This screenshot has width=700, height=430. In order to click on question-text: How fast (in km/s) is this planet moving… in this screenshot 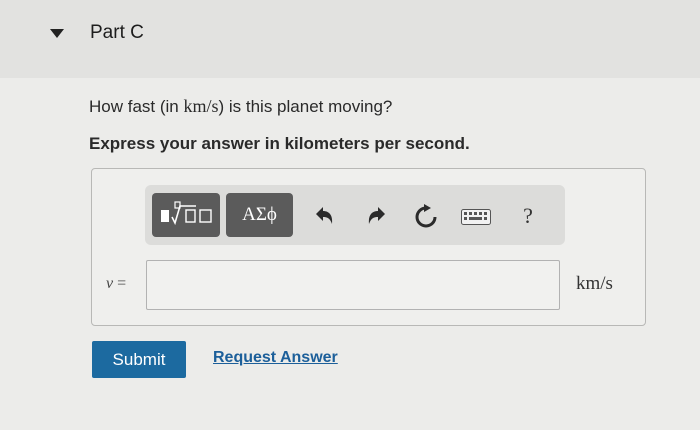, I will do `click(240, 106)`.